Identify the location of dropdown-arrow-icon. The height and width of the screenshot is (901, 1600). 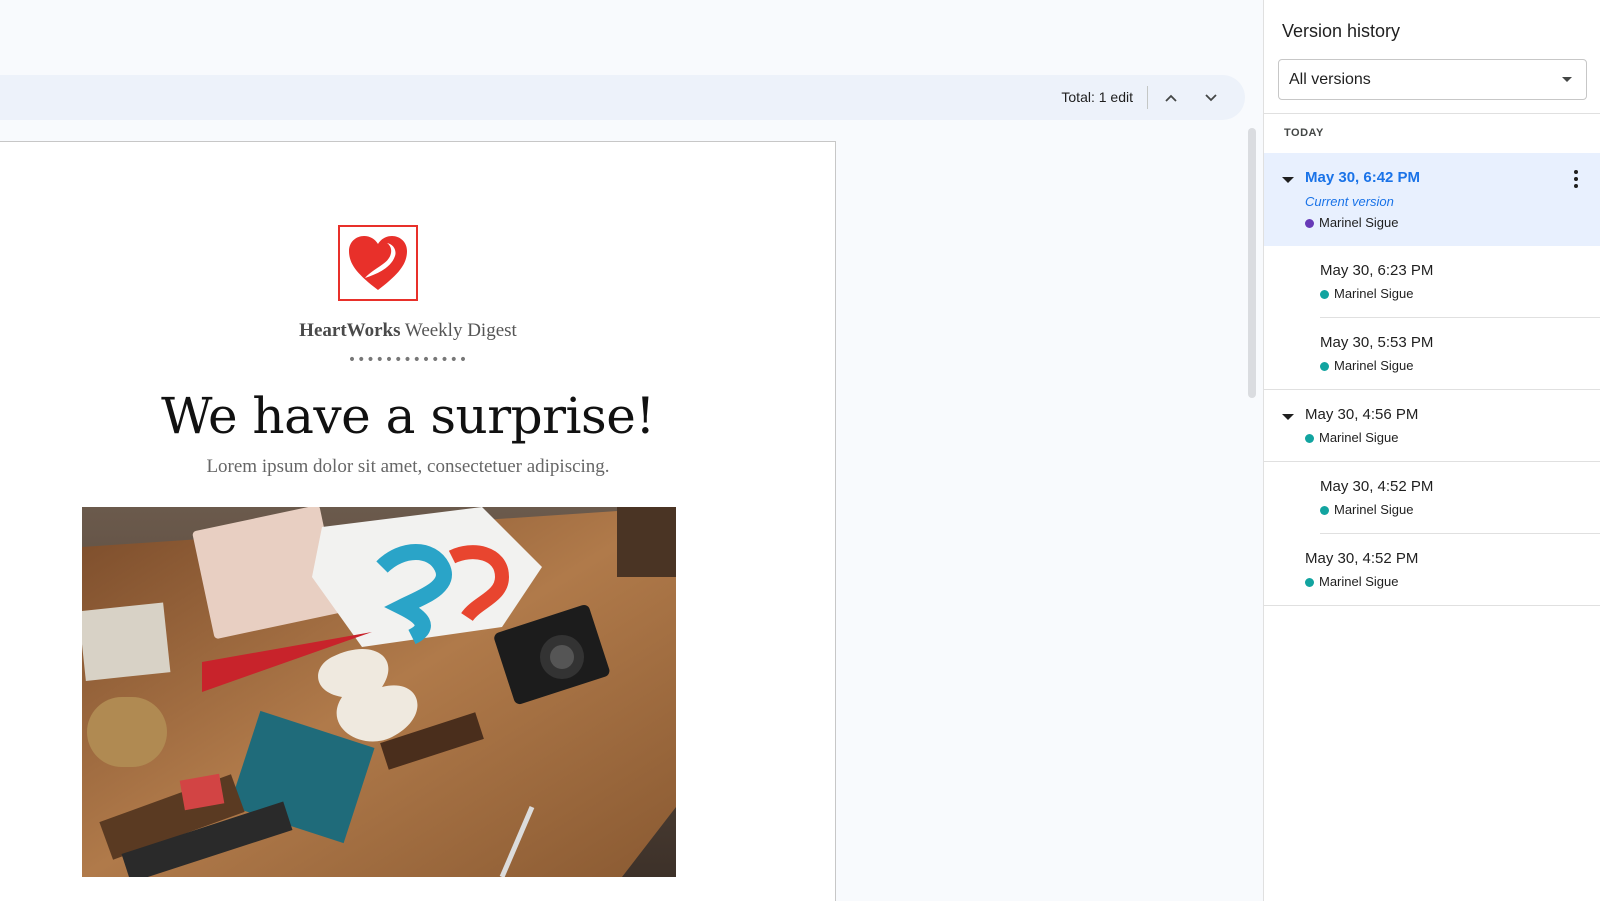
(1567, 79).